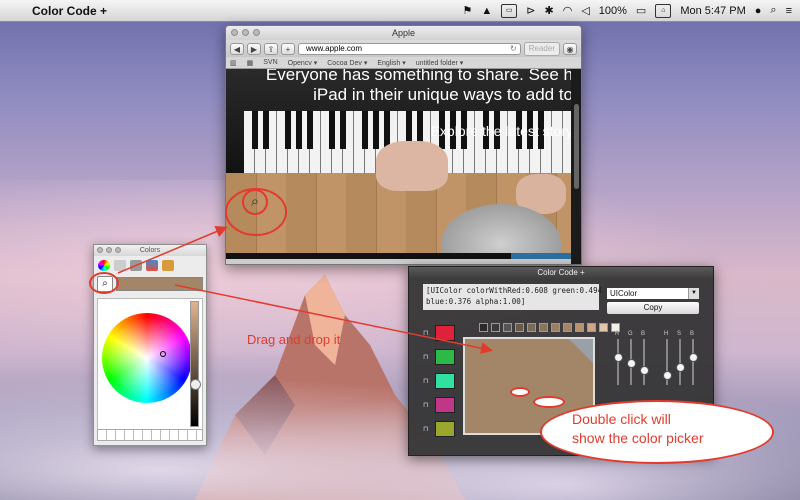 This screenshot has height=500, width=800. Describe the element at coordinates (104, 283) in the screenshot. I see `highlight-circle-picker` at that location.